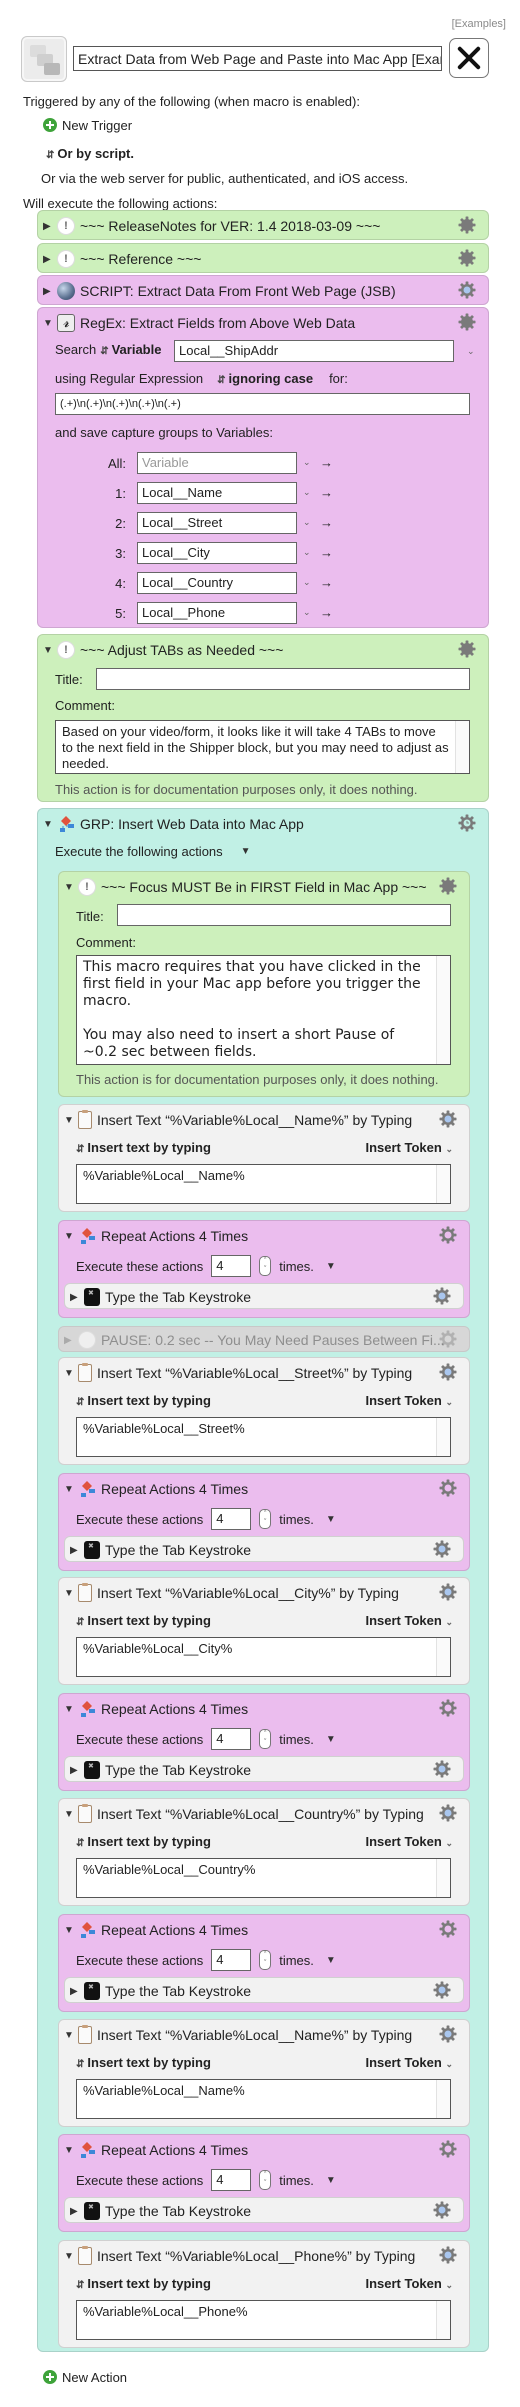 This screenshot has width=520, height=2407. Describe the element at coordinates (44, 59) in the screenshot. I see `macro-group-icon` at that location.